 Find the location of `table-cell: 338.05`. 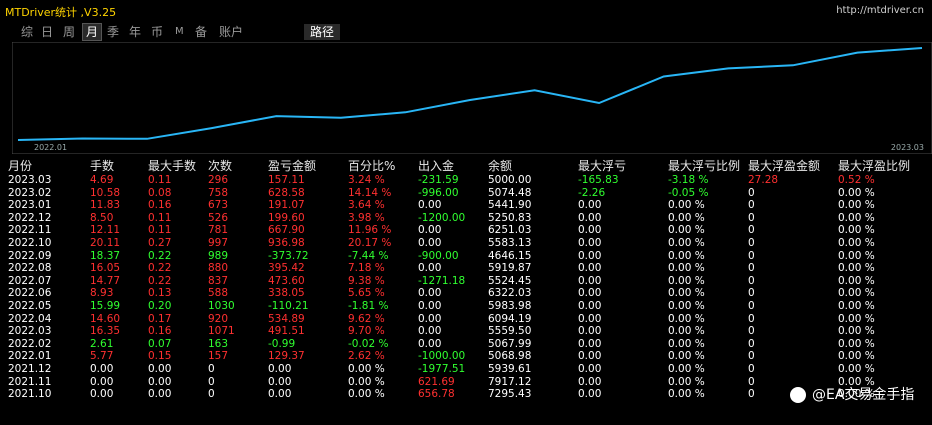

table-cell: 338.05 is located at coordinates (286, 293).